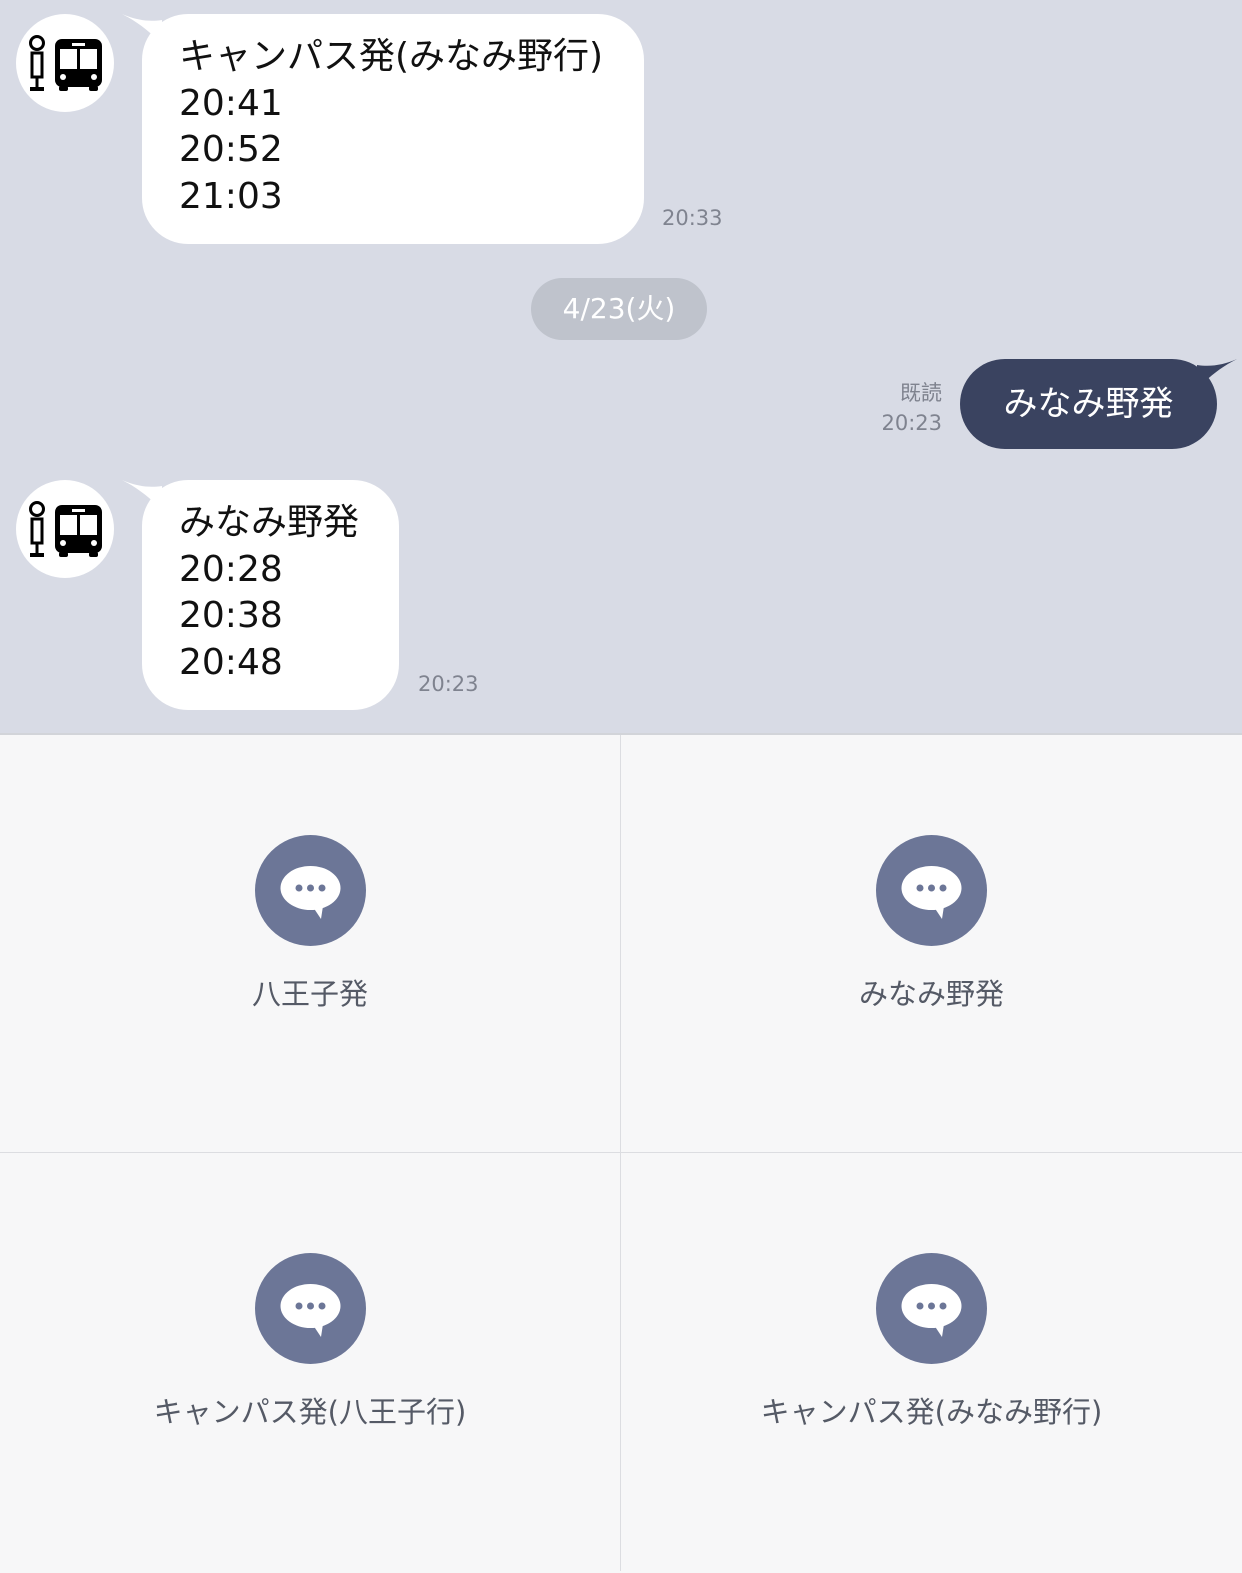 This screenshot has width=1242, height=1573. I want to click on message-timestamp: 20:23, so click(448, 684).